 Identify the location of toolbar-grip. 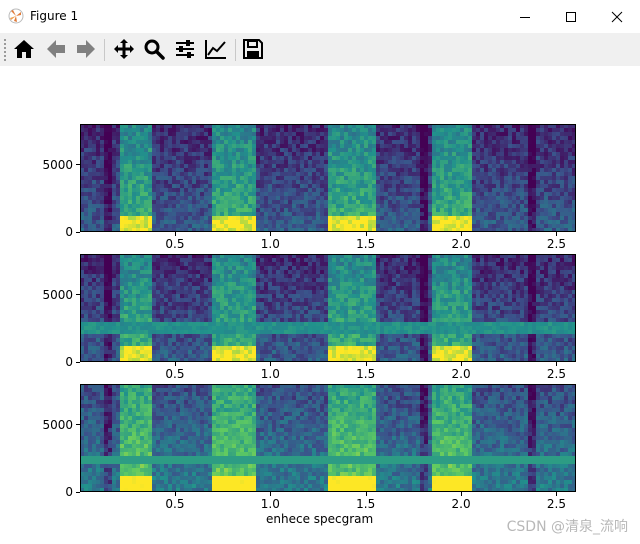
(5, 50).